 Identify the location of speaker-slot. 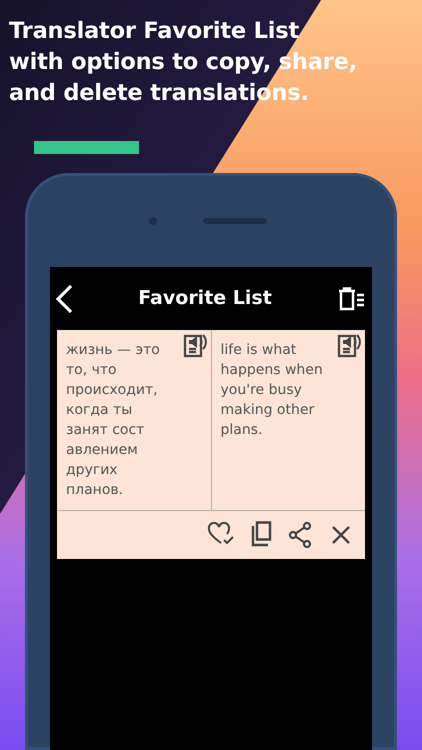
(235, 221).